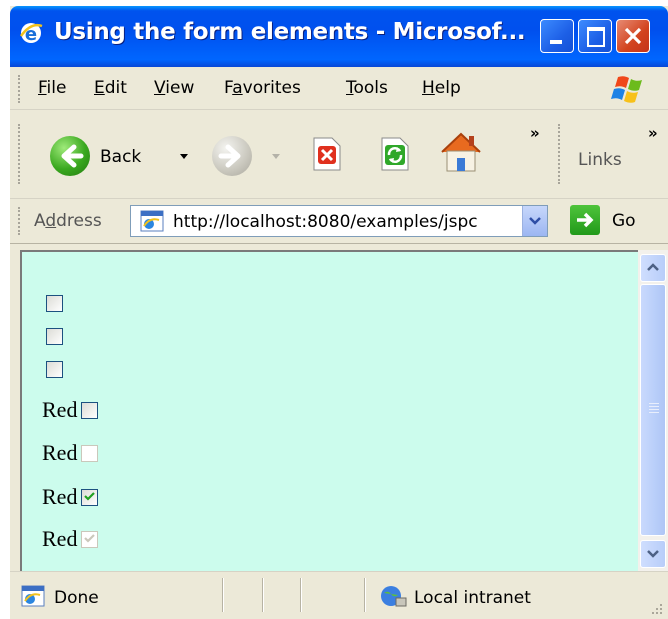 The width and height of the screenshot is (668, 619). Describe the element at coordinates (276, 156) in the screenshot. I see `forward-dropdown-icon` at that location.